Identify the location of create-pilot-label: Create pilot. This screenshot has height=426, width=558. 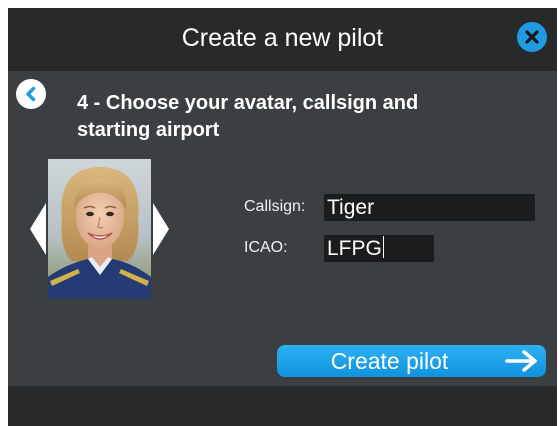
(389, 361).